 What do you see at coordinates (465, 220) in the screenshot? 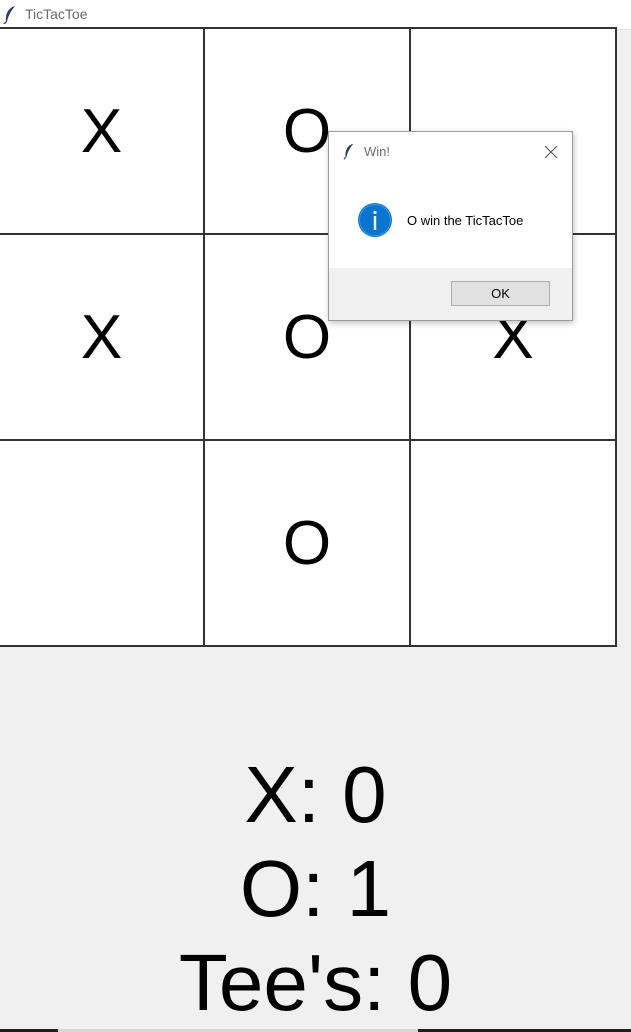
I see `dialog-message: O win the TicTacToe` at bounding box center [465, 220].